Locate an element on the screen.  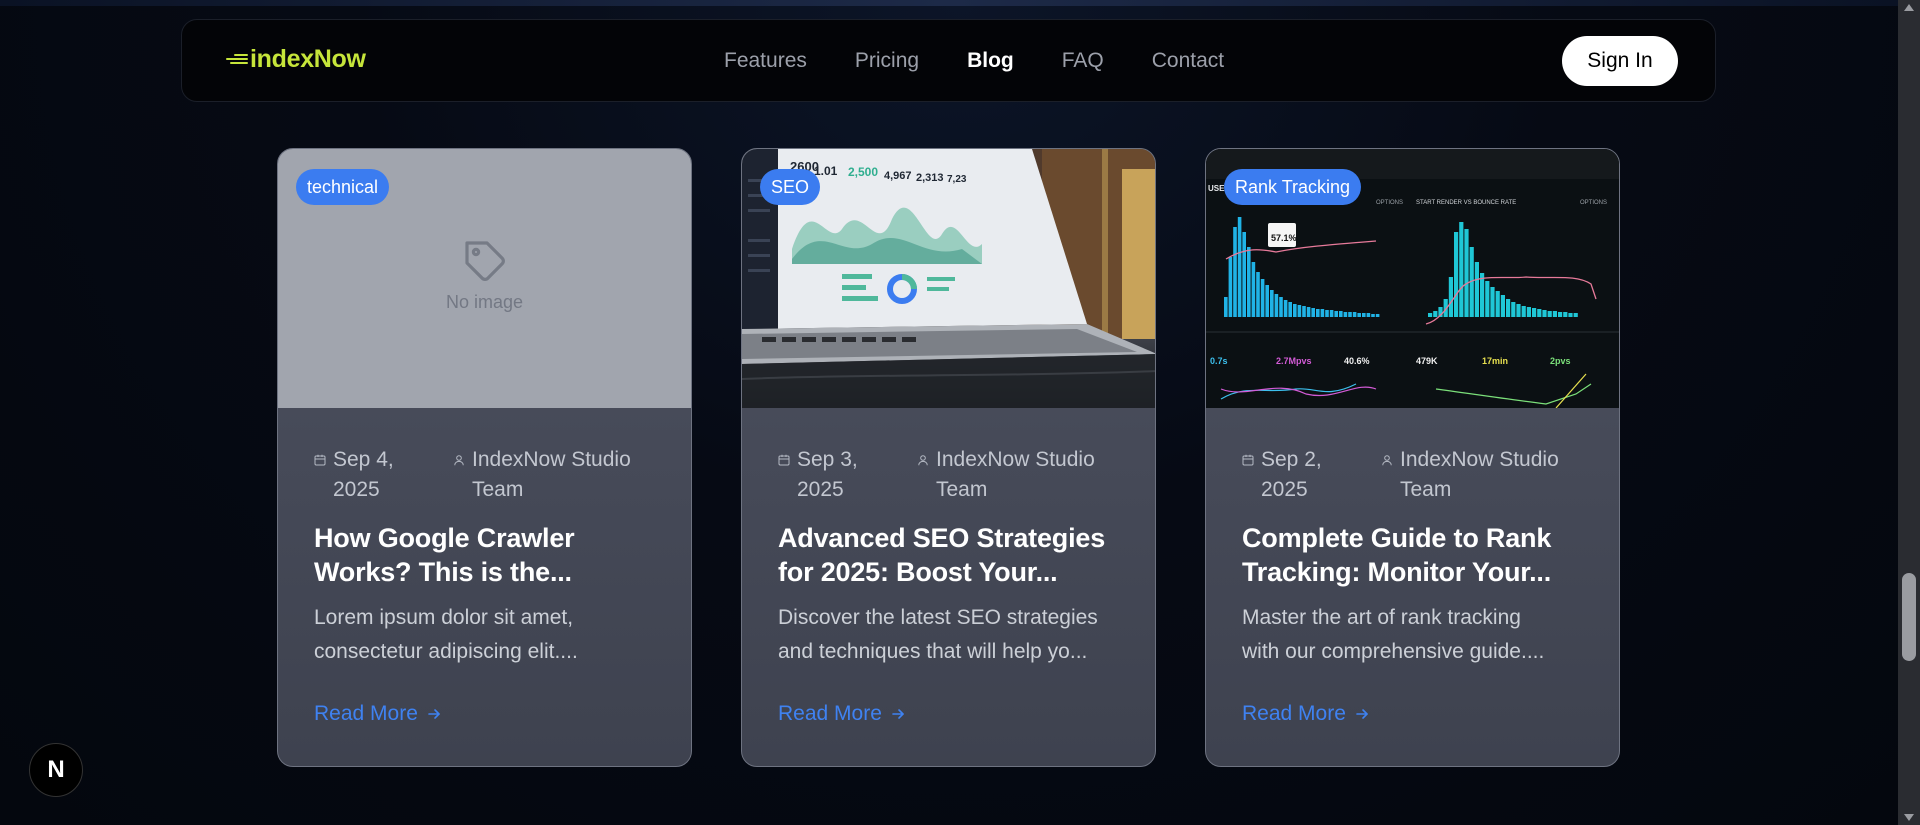
card-image-placeholder: No image technical is located at coordinates (484, 278).